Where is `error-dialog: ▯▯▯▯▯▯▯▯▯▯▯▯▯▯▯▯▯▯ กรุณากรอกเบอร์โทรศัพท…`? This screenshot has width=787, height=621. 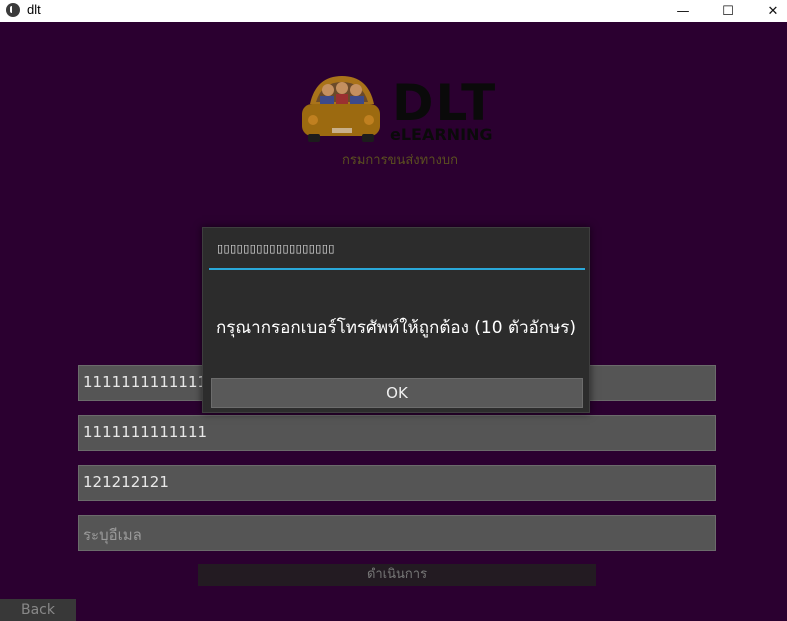 error-dialog: ▯▯▯▯▯▯▯▯▯▯▯▯▯▯▯▯▯▯ กรุณากรอกเบอร์โทรศัพท… is located at coordinates (396, 320).